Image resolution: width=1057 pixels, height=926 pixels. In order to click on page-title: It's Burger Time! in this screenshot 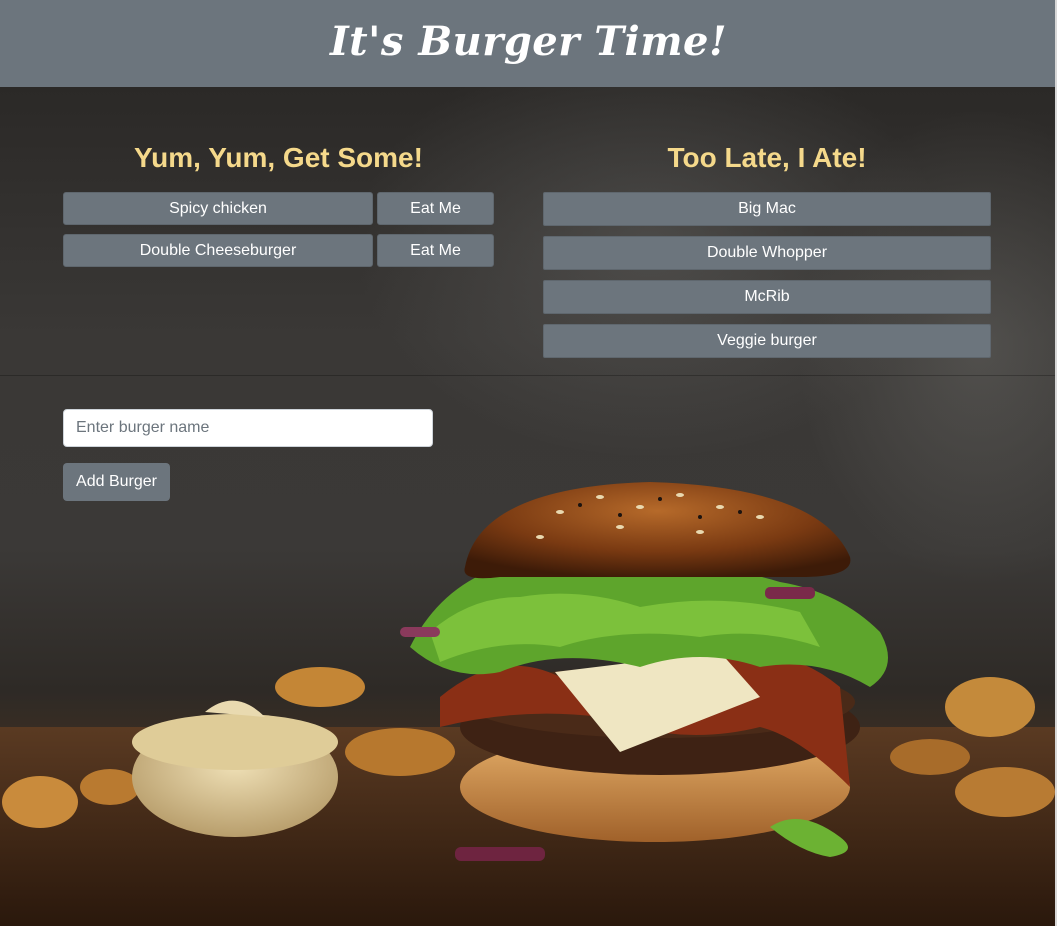, I will do `click(528, 41)`.